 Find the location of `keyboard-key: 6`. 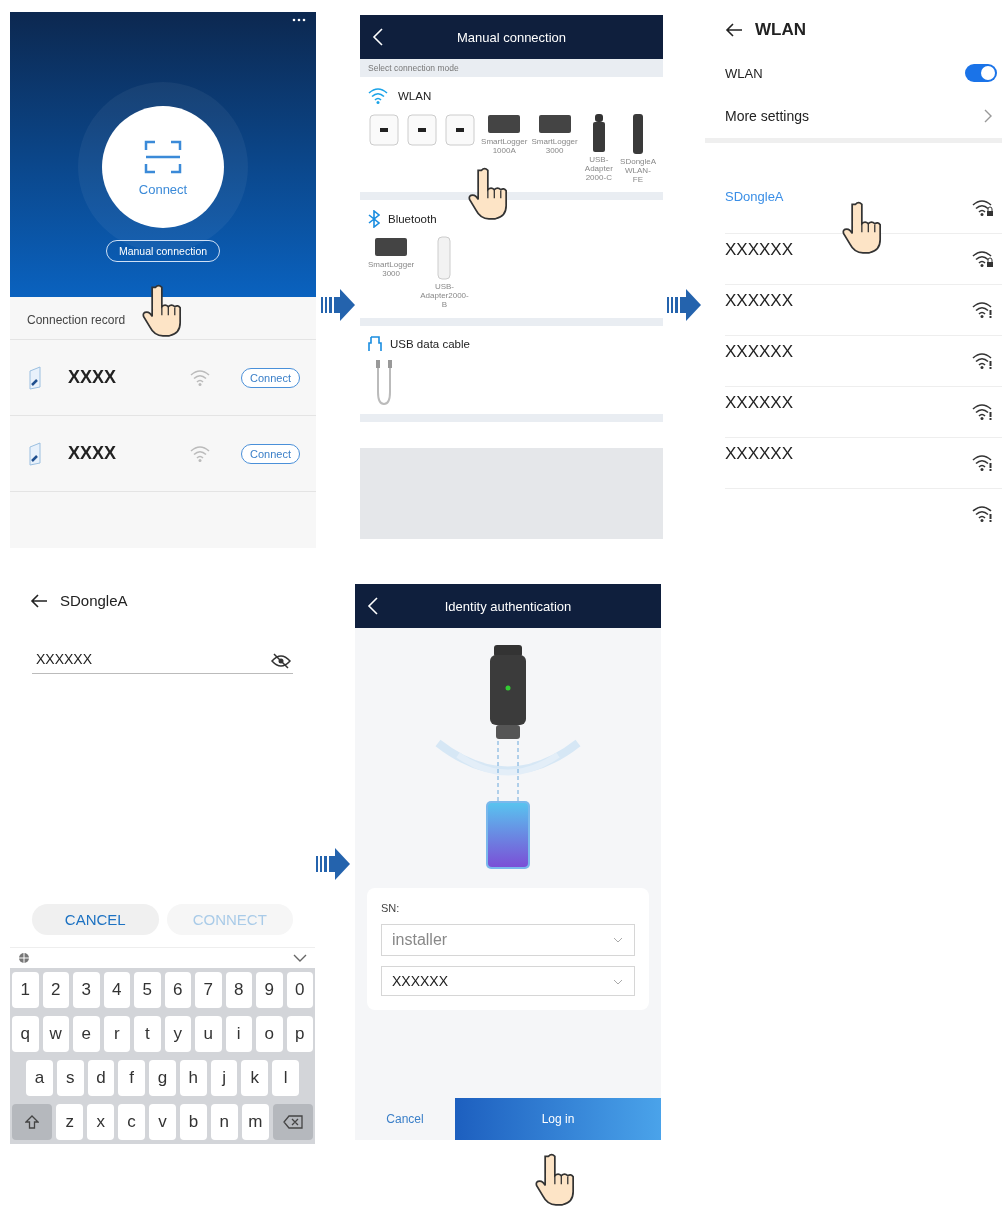

keyboard-key: 6 is located at coordinates (177, 990).